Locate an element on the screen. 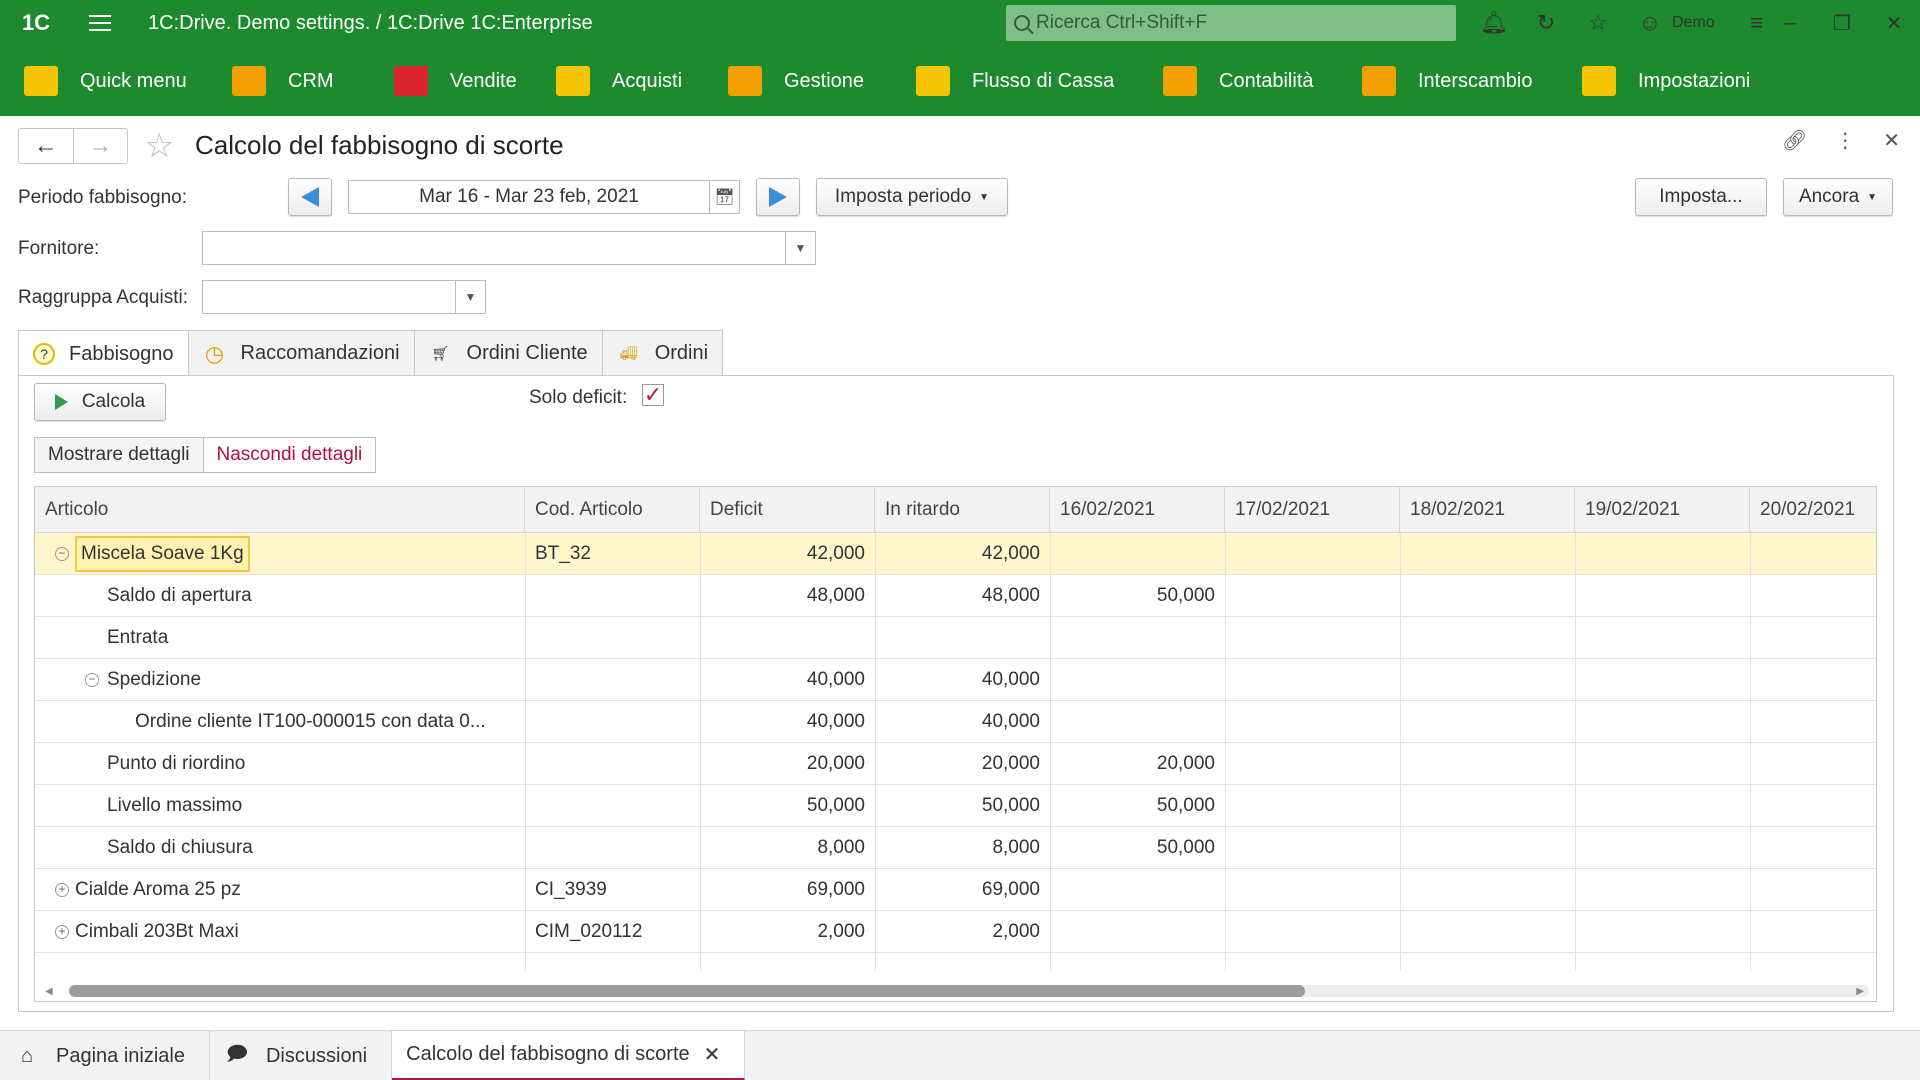 This screenshot has width=1920, height=1080. column-header: 19/02/2021 is located at coordinates (1662, 510).